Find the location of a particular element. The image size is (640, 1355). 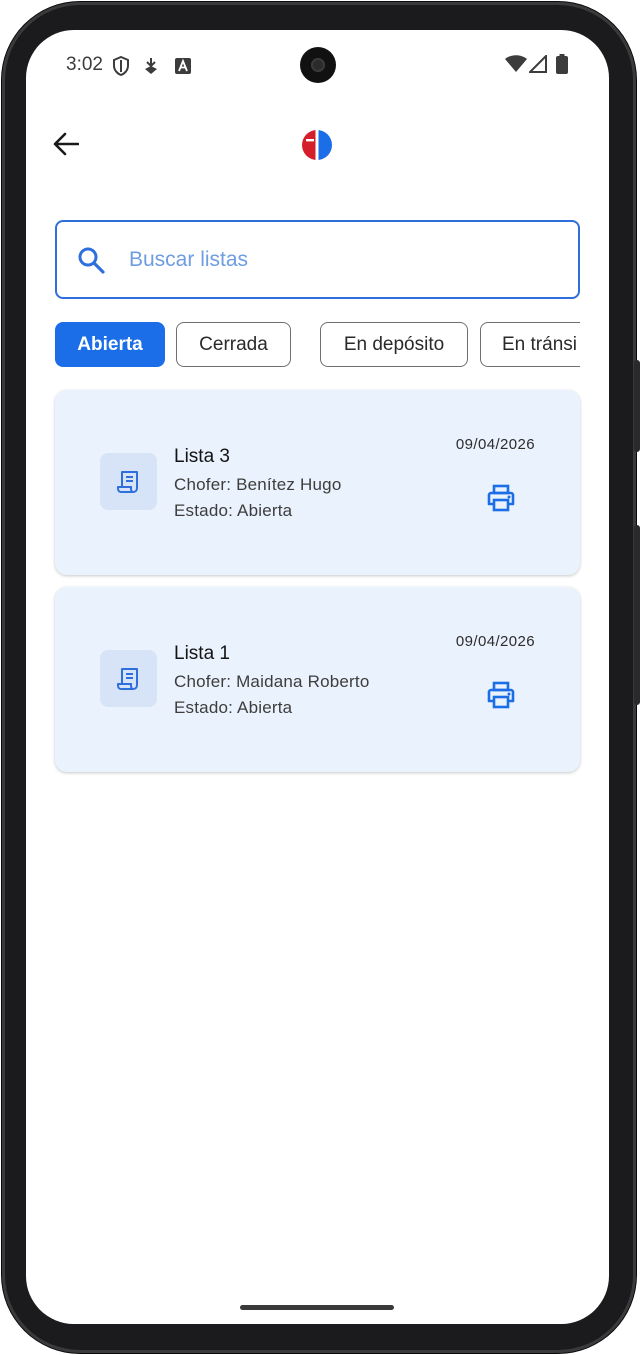

download-app-icon is located at coordinates (151, 68).